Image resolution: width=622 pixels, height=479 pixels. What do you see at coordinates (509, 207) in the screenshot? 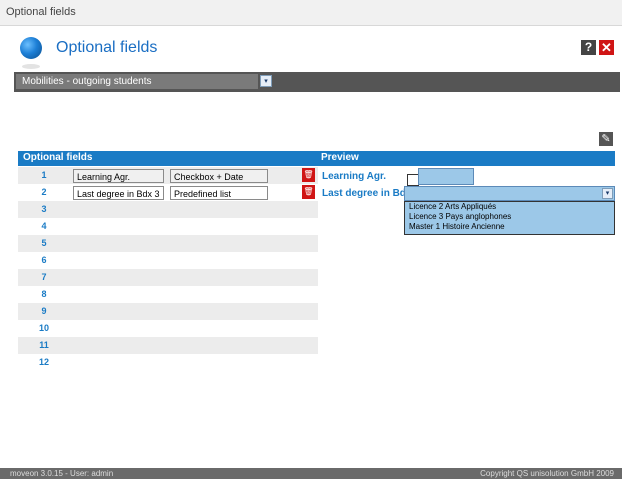
I see `dropdown-option: Licence 2 Arts Appliqués` at bounding box center [509, 207].